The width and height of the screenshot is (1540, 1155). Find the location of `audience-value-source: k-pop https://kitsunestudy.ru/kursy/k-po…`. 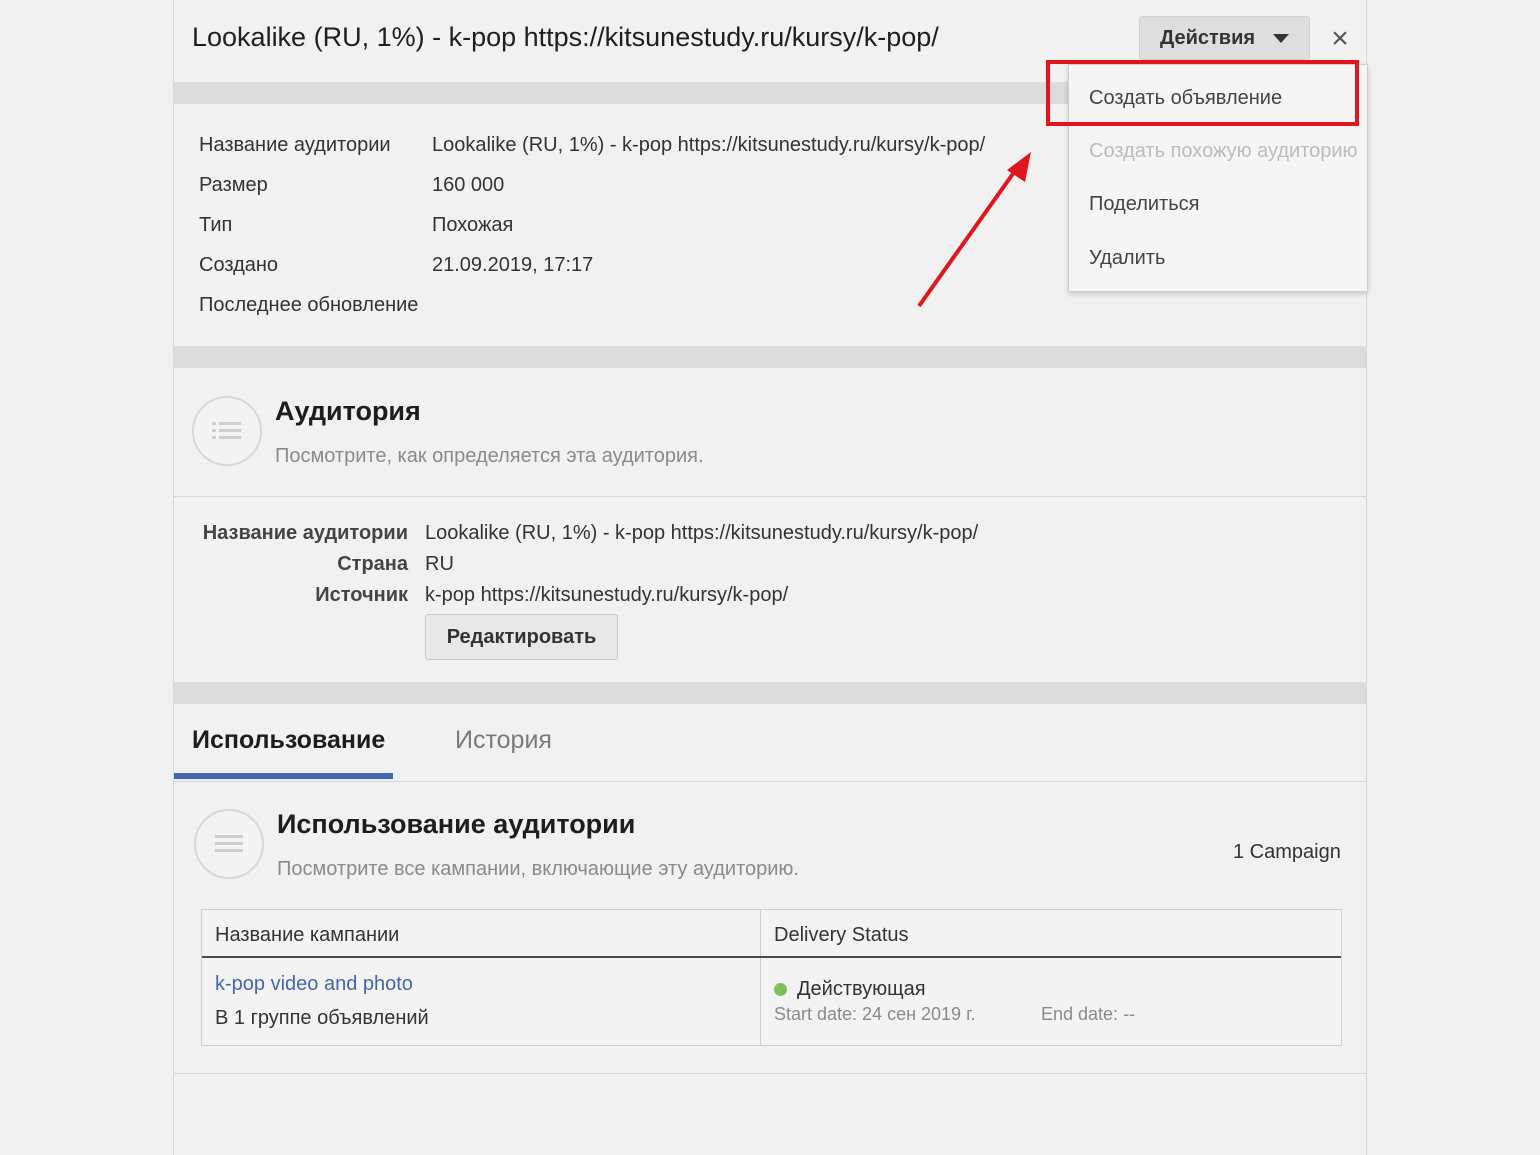

audience-value-source: k-pop https://kitsunestudy.ru/kursy/k-po… is located at coordinates (607, 595).